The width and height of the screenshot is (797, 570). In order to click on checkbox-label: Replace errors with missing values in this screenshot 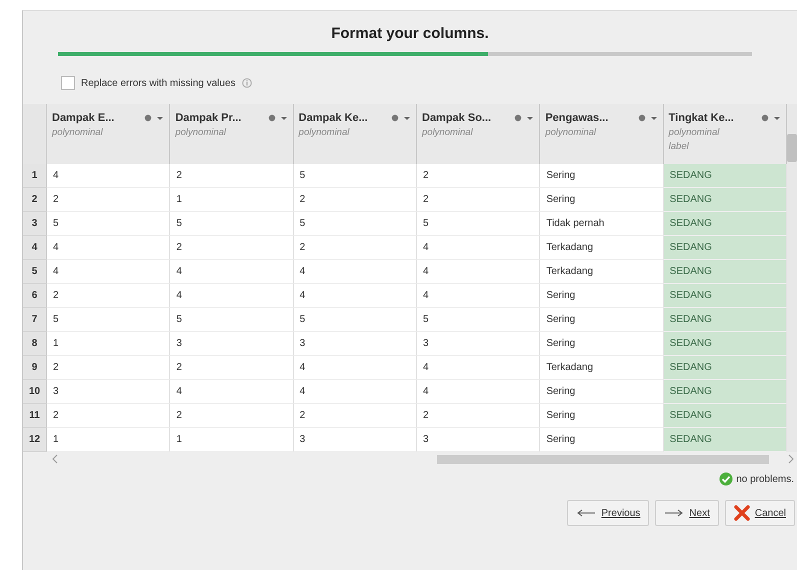, I will do `click(158, 83)`.